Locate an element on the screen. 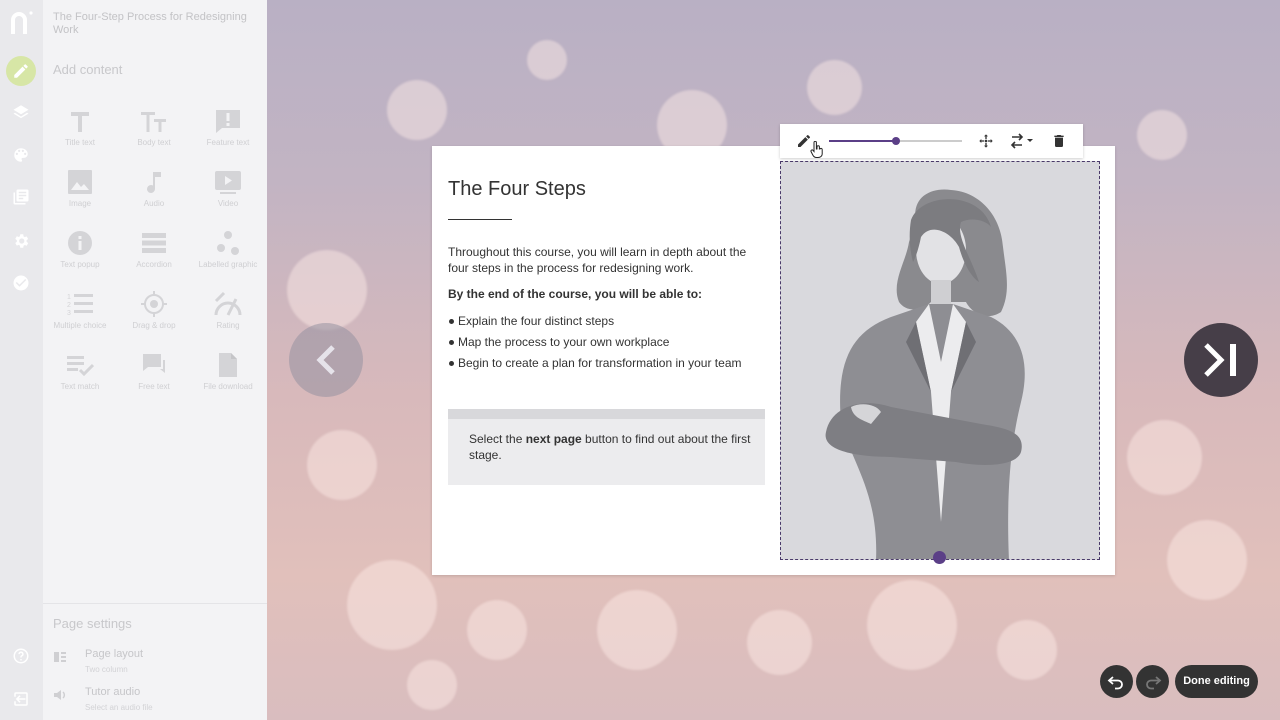 This screenshot has height=720, width=1280. tool-title-text: Title text is located at coordinates (80, 138).